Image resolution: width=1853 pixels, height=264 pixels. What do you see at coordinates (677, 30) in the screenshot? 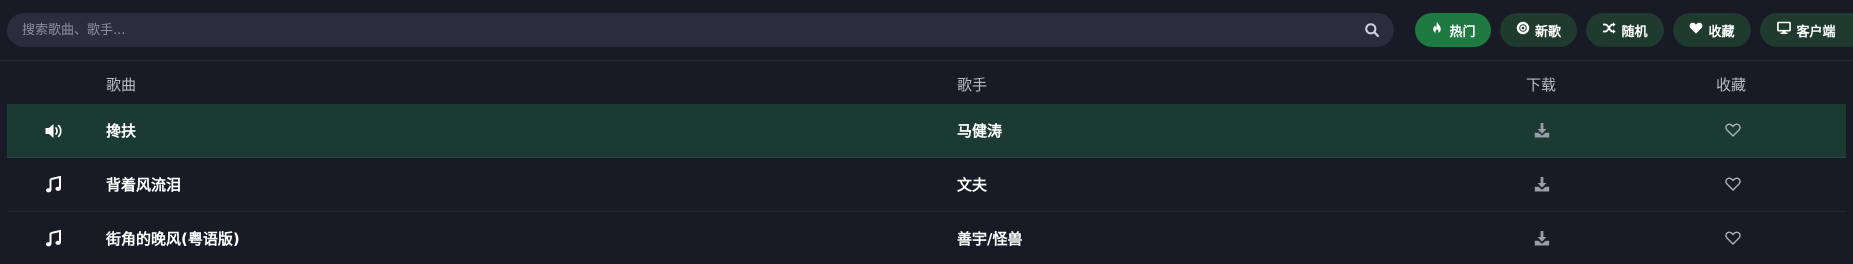
I see `search-input` at bounding box center [677, 30].